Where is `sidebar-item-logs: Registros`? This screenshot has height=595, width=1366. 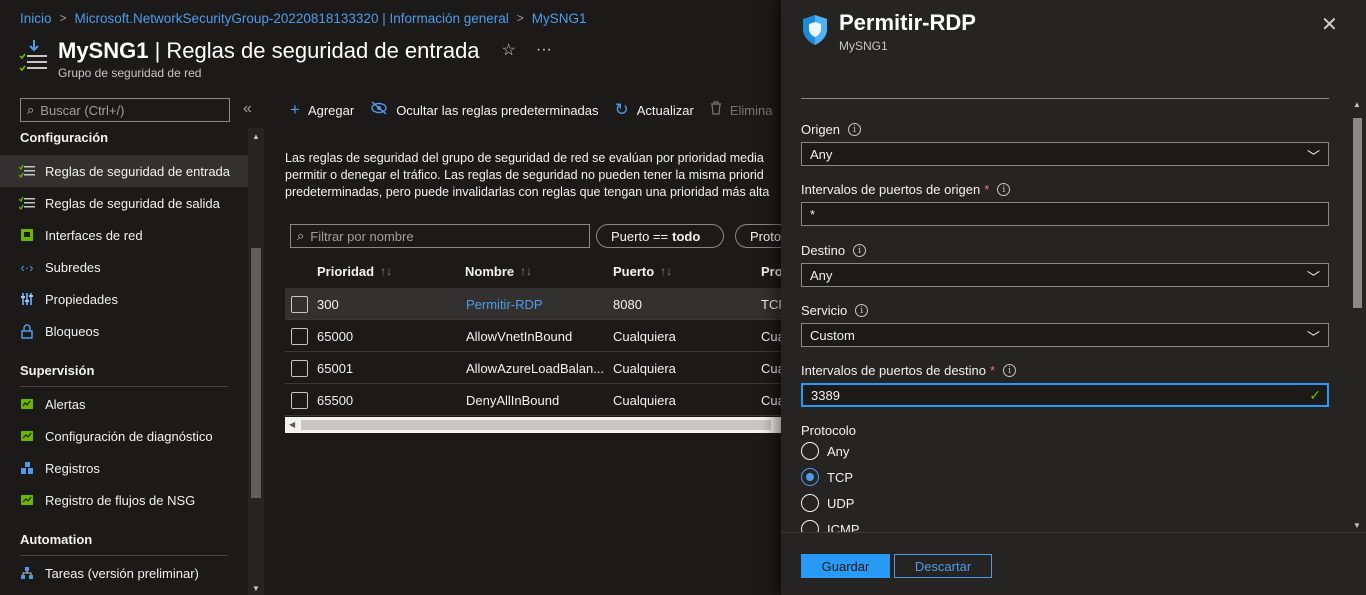 sidebar-item-logs: Registros is located at coordinates (124, 468).